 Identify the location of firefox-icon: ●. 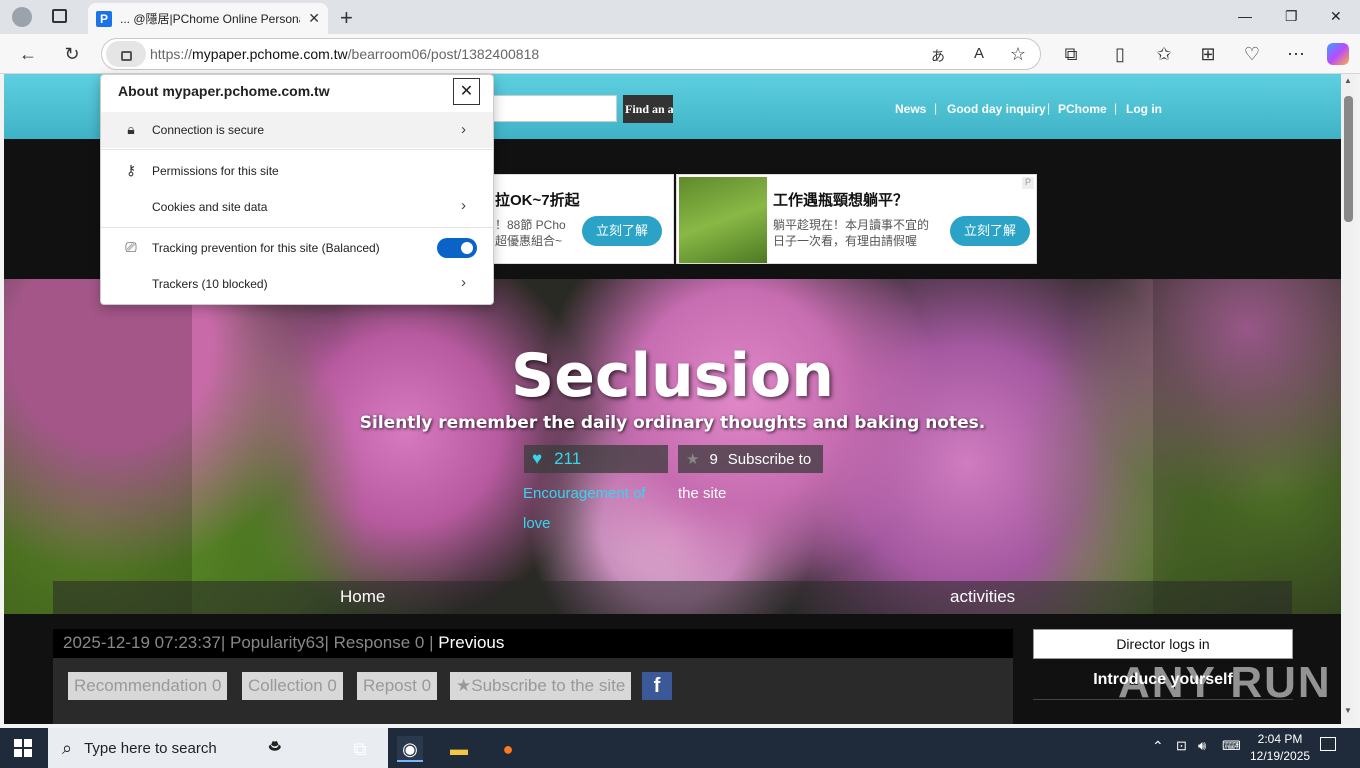
(508, 749).